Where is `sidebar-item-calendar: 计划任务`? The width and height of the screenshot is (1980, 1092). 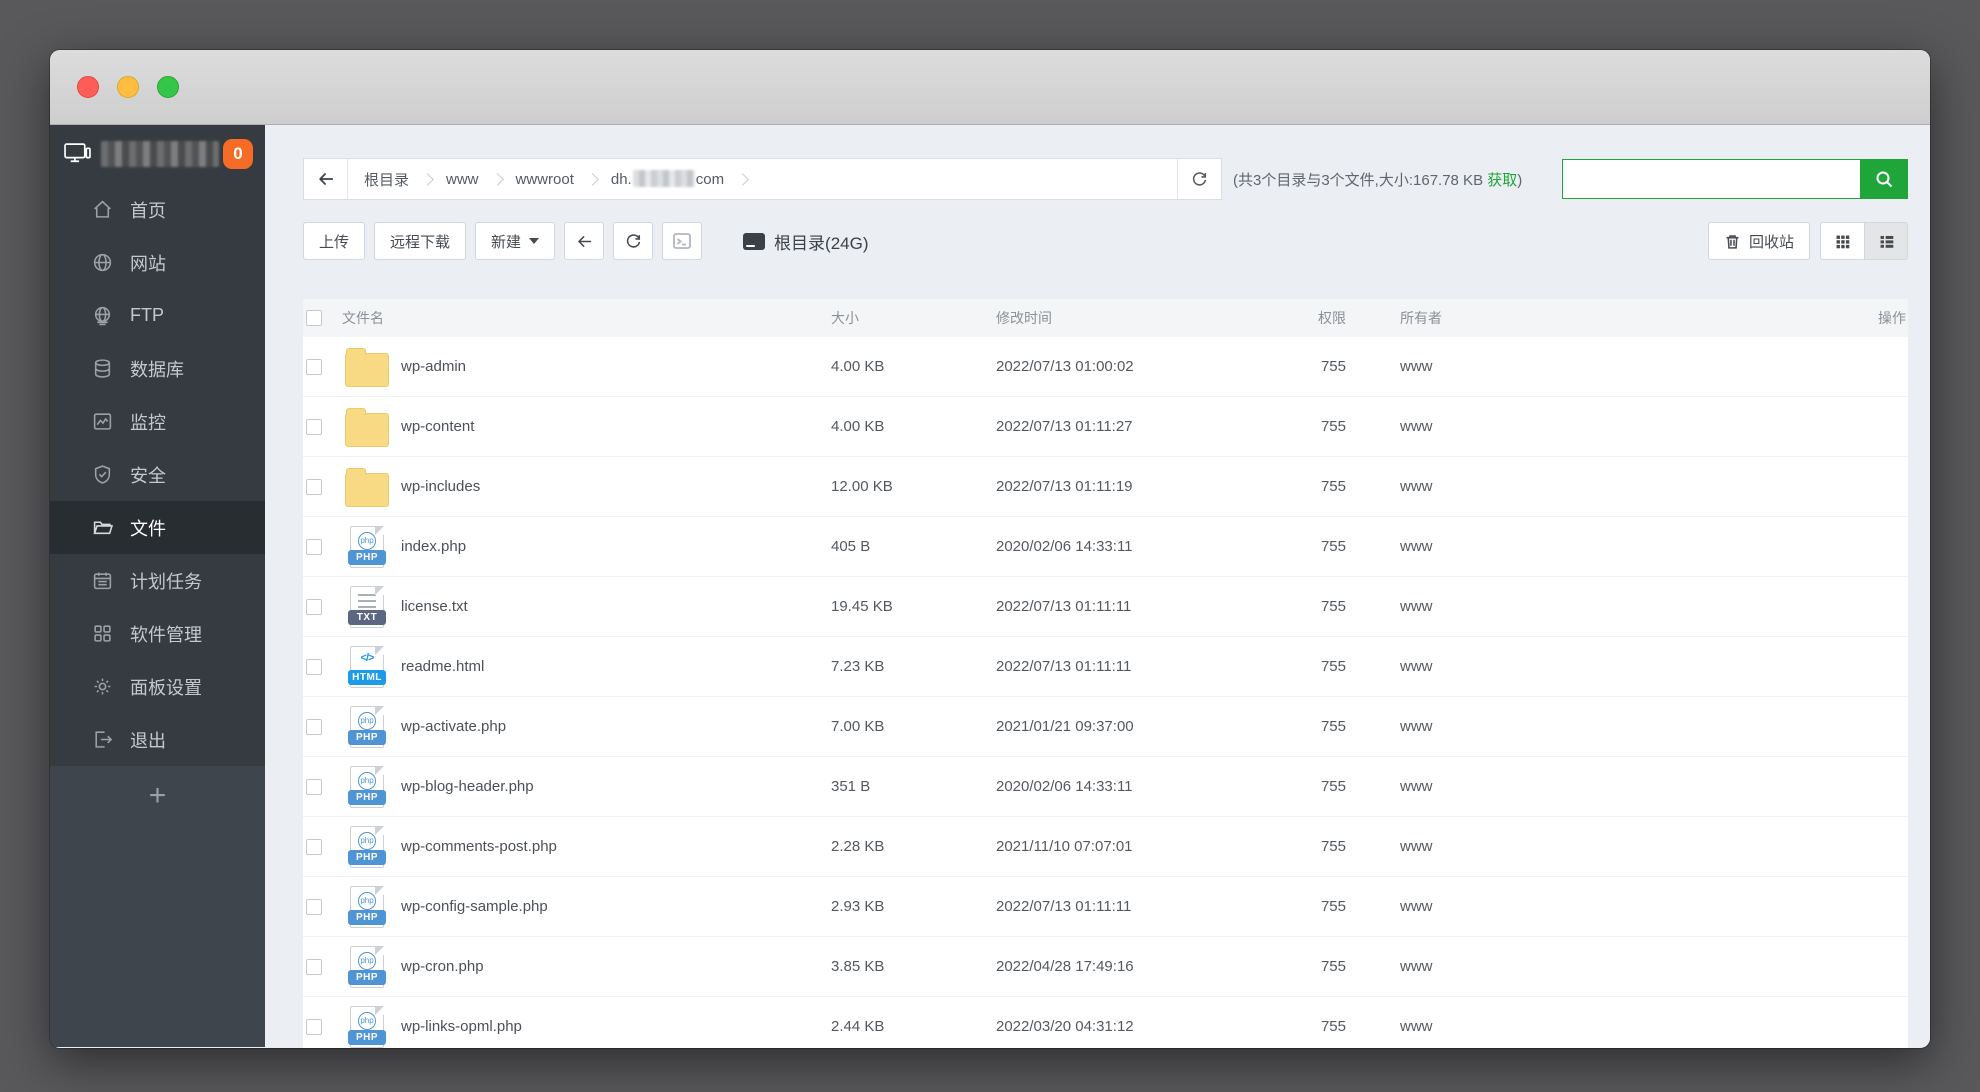
sidebar-item-calendar: 计划任务 is located at coordinates (157, 580).